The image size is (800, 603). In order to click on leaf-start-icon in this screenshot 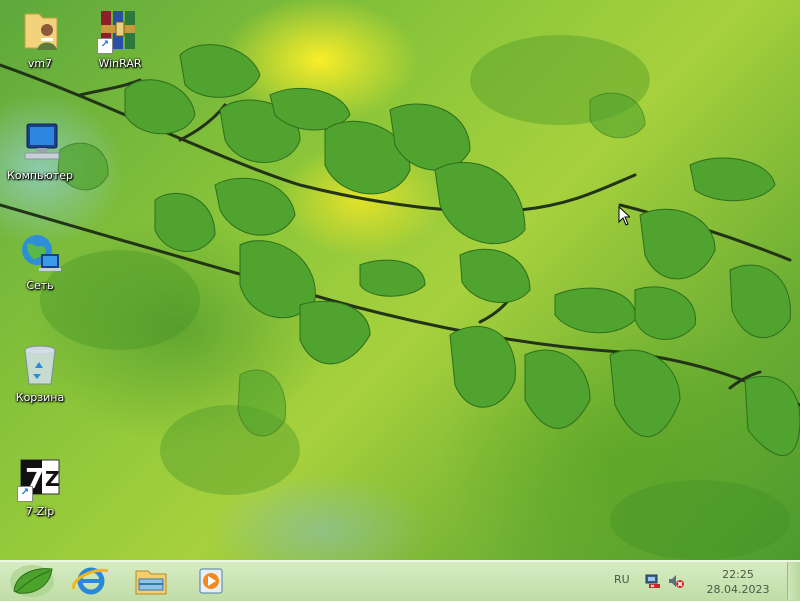, I will do `click(32, 581)`.